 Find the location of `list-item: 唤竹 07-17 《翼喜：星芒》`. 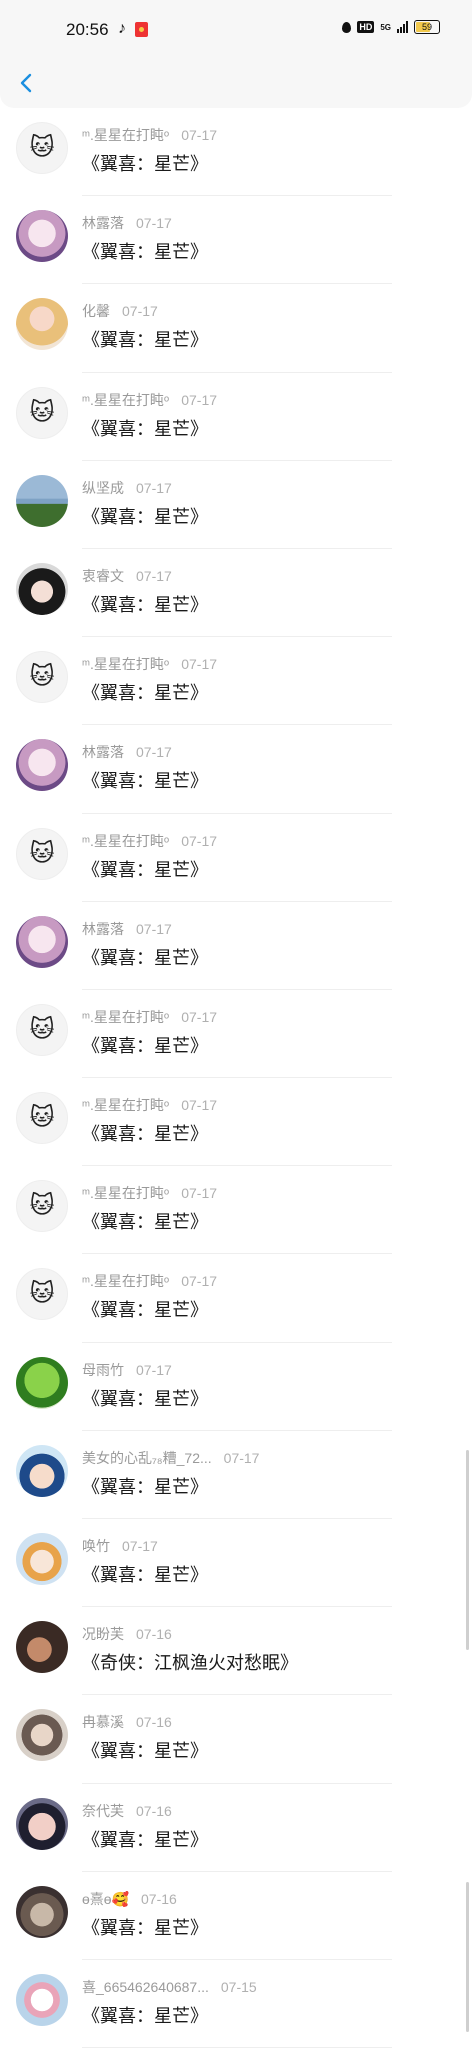

list-item: 唤竹 07-17 《翼喜：星芒》 is located at coordinates (236, 1563).